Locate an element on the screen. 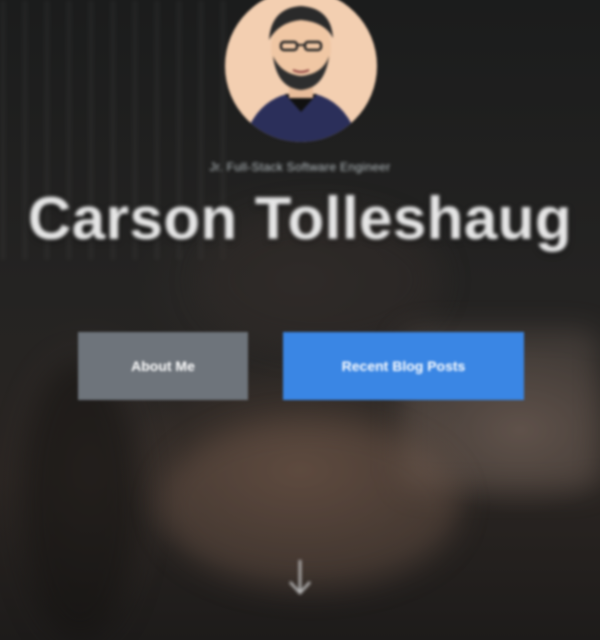  about-me-button: About Me is located at coordinates (163, 366).